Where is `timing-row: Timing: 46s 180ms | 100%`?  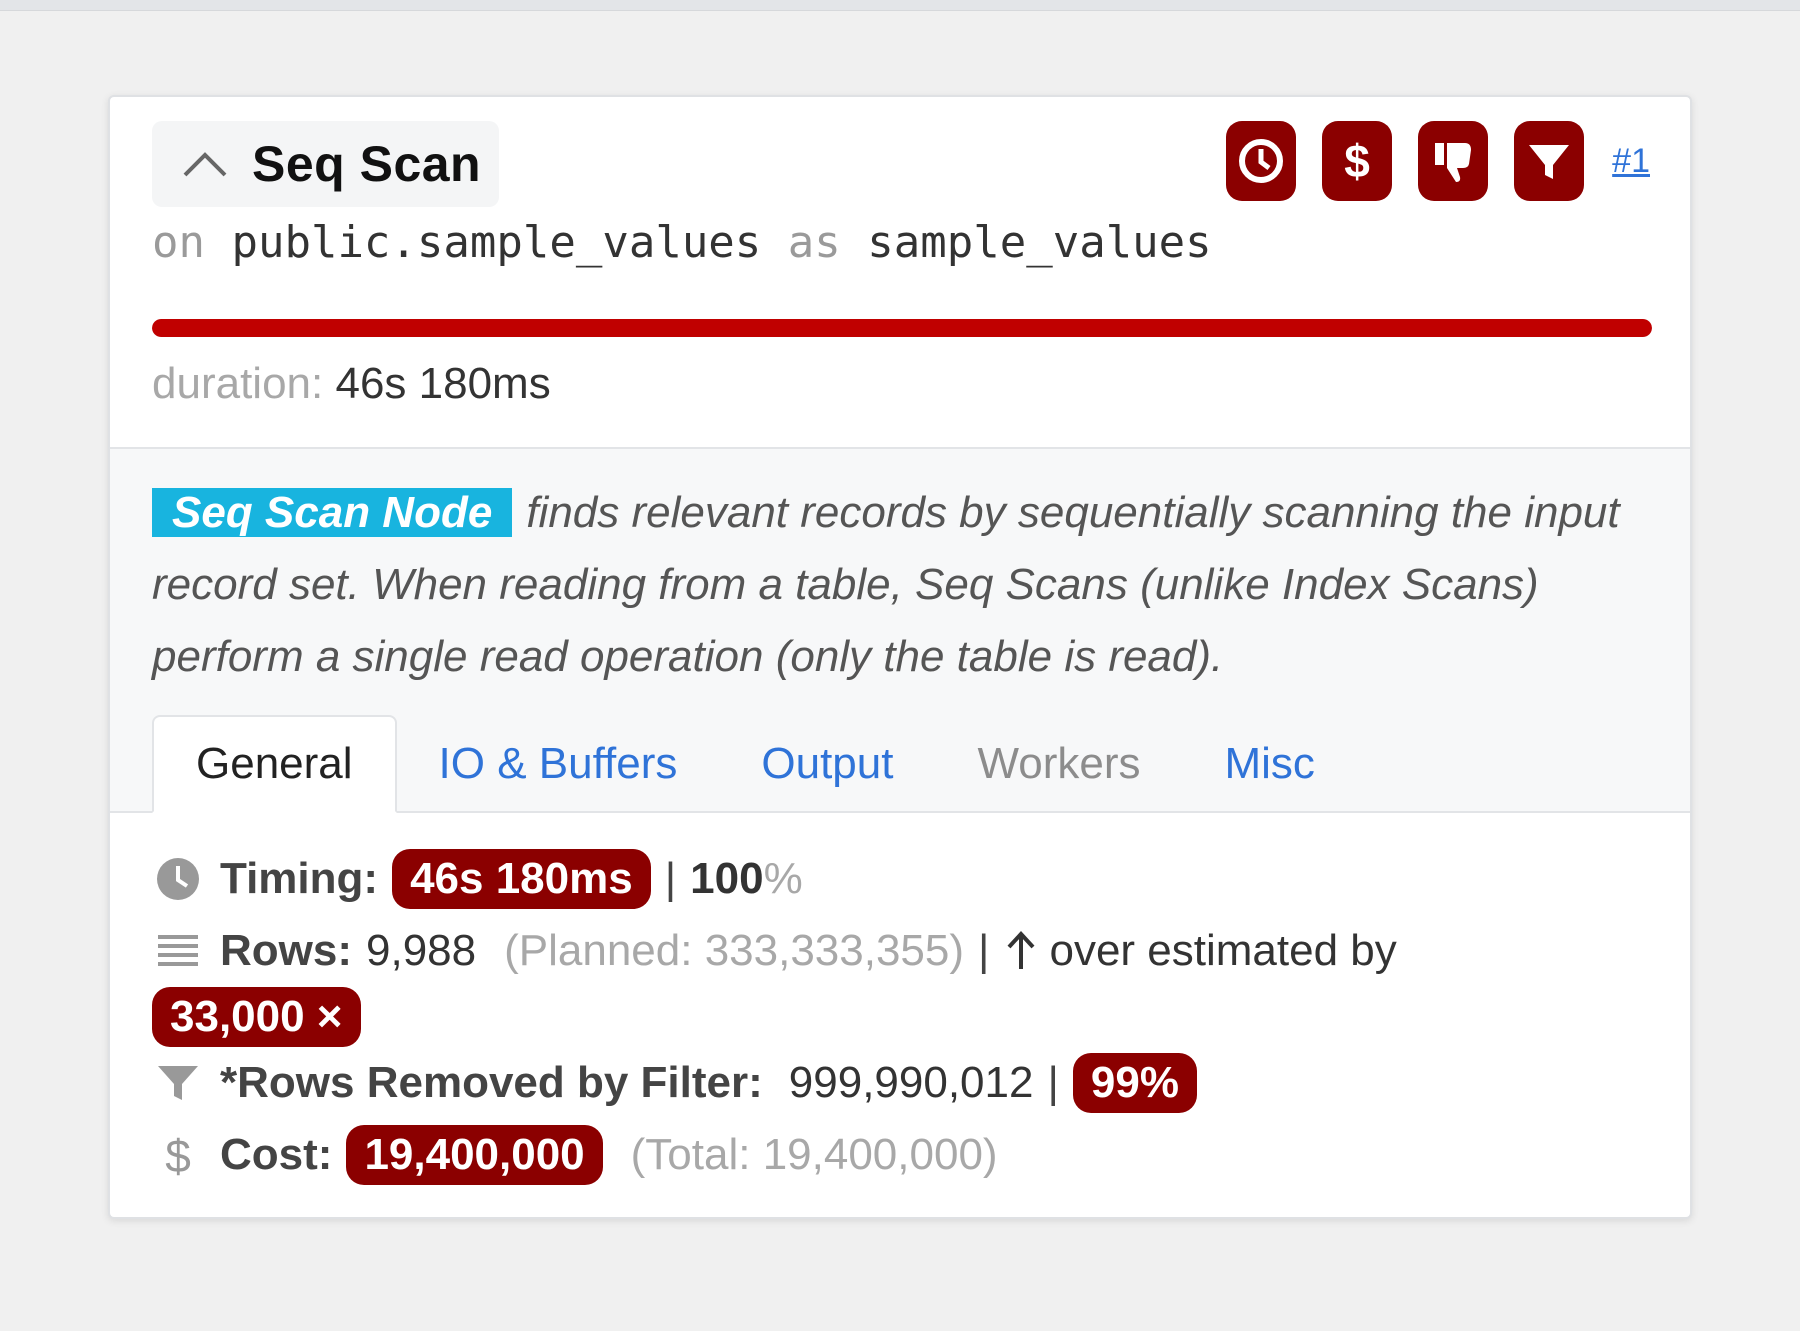
timing-row: Timing: 46s 180ms | 100% is located at coordinates (900, 879).